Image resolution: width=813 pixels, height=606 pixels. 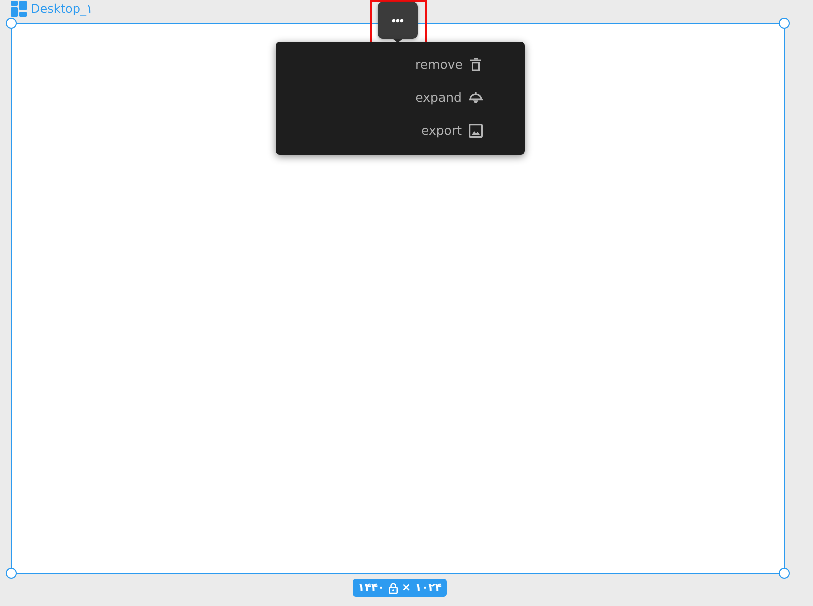 I want to click on more-icon, so click(x=398, y=20).